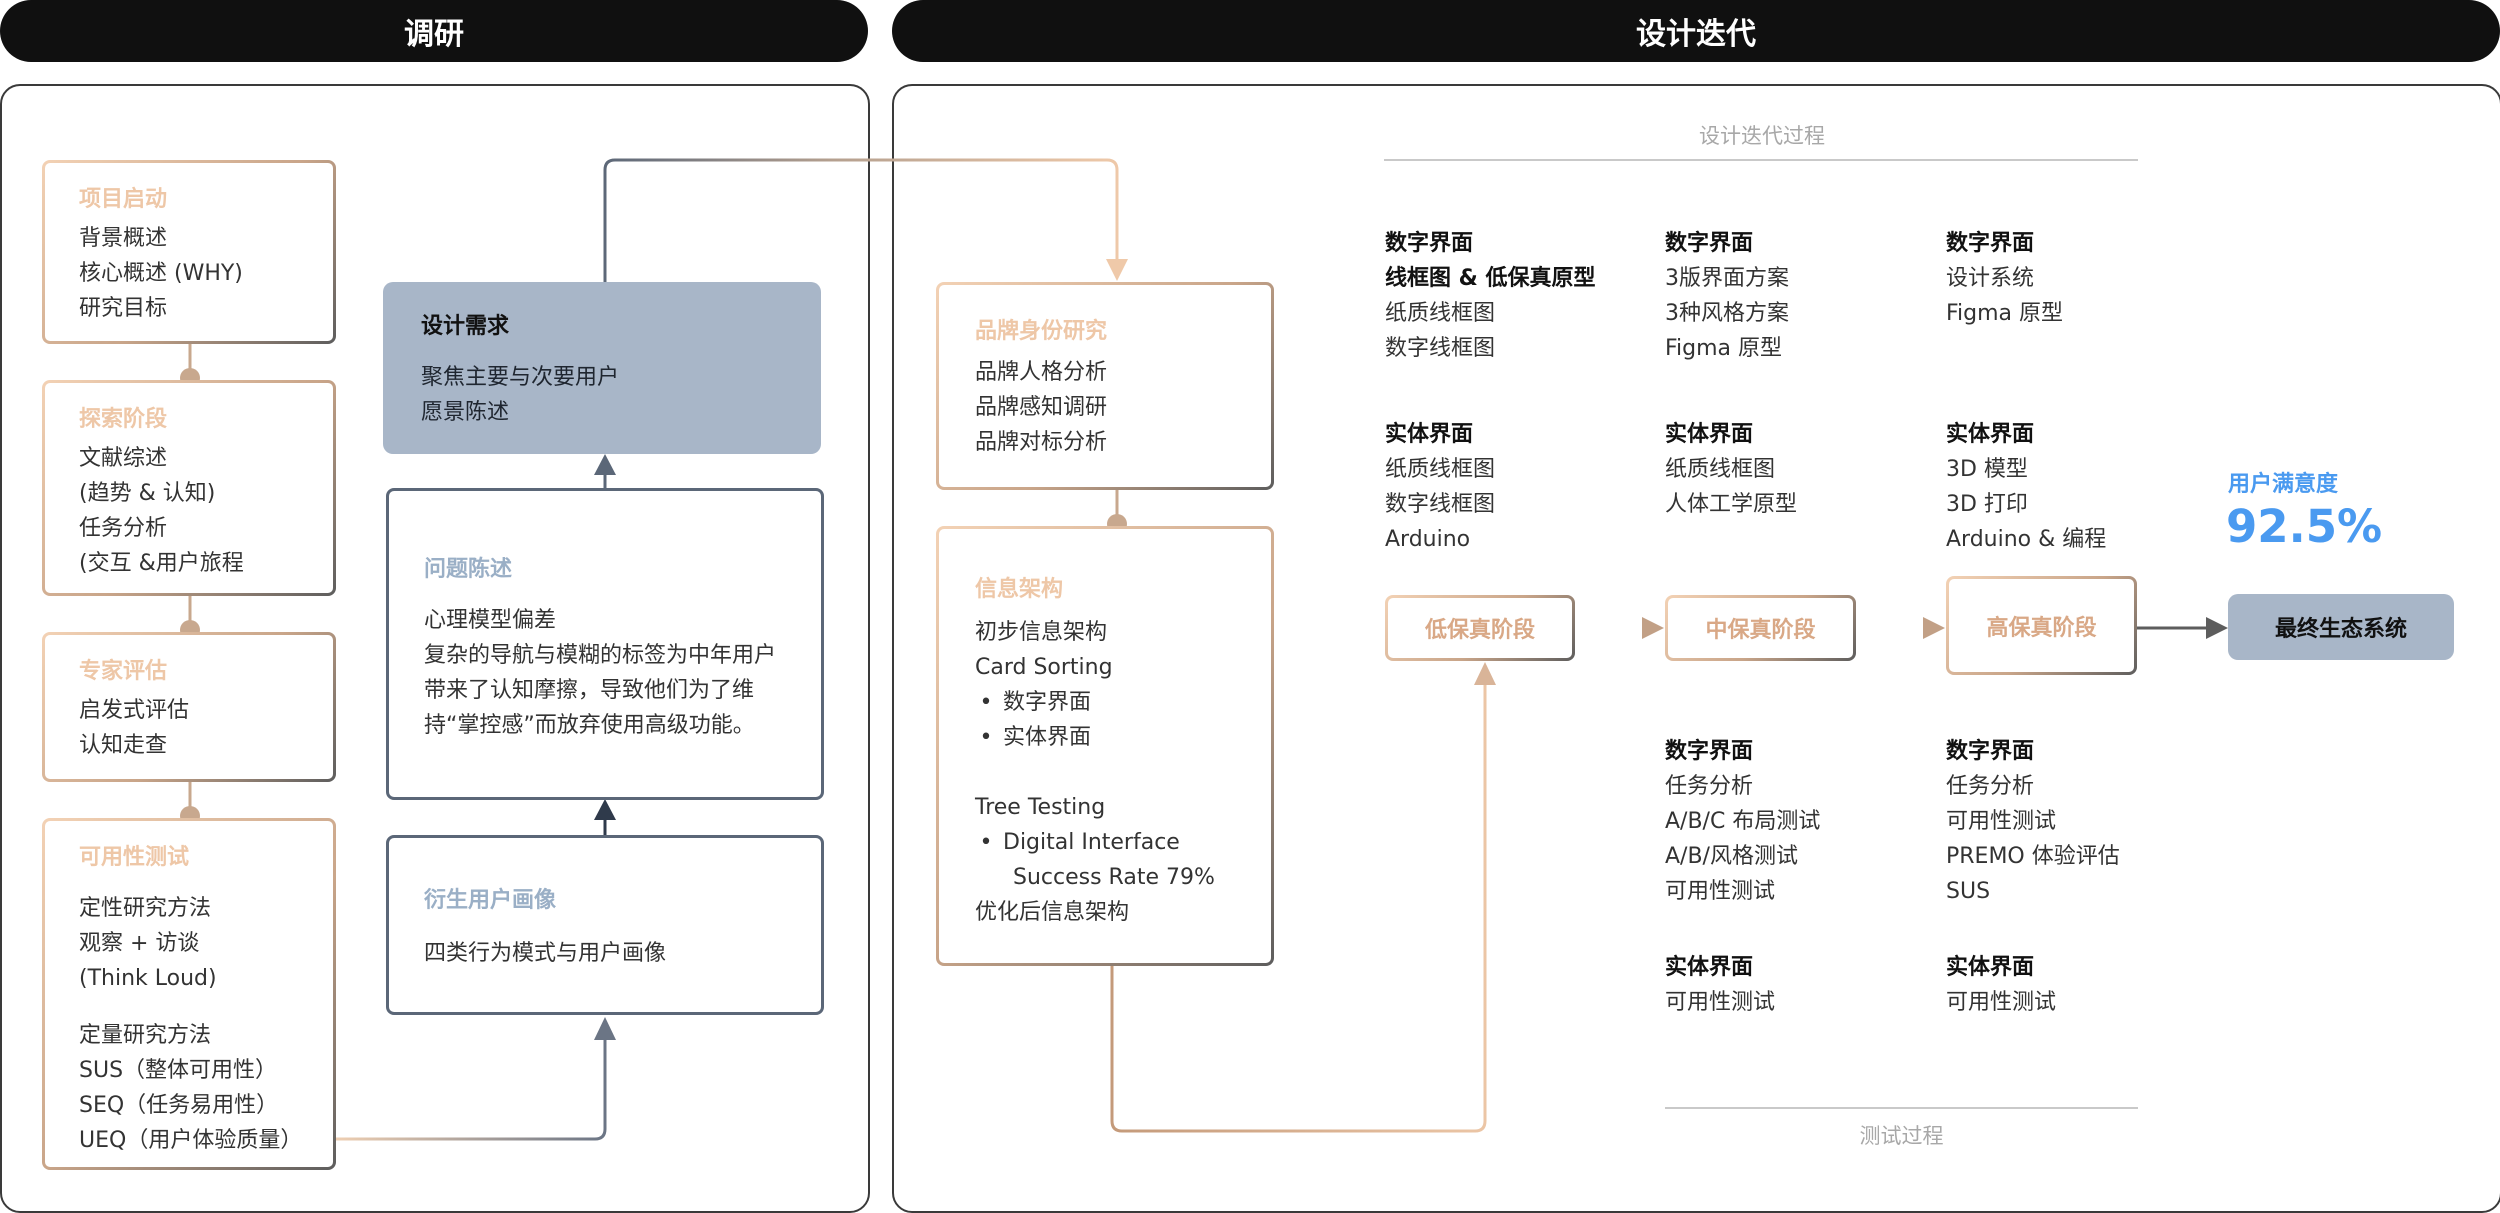 Image resolution: width=2500 pixels, height=1213 pixels. What do you see at coordinates (1727, 278) in the screenshot?
I see `mid-digital-line: 3版界面方案` at bounding box center [1727, 278].